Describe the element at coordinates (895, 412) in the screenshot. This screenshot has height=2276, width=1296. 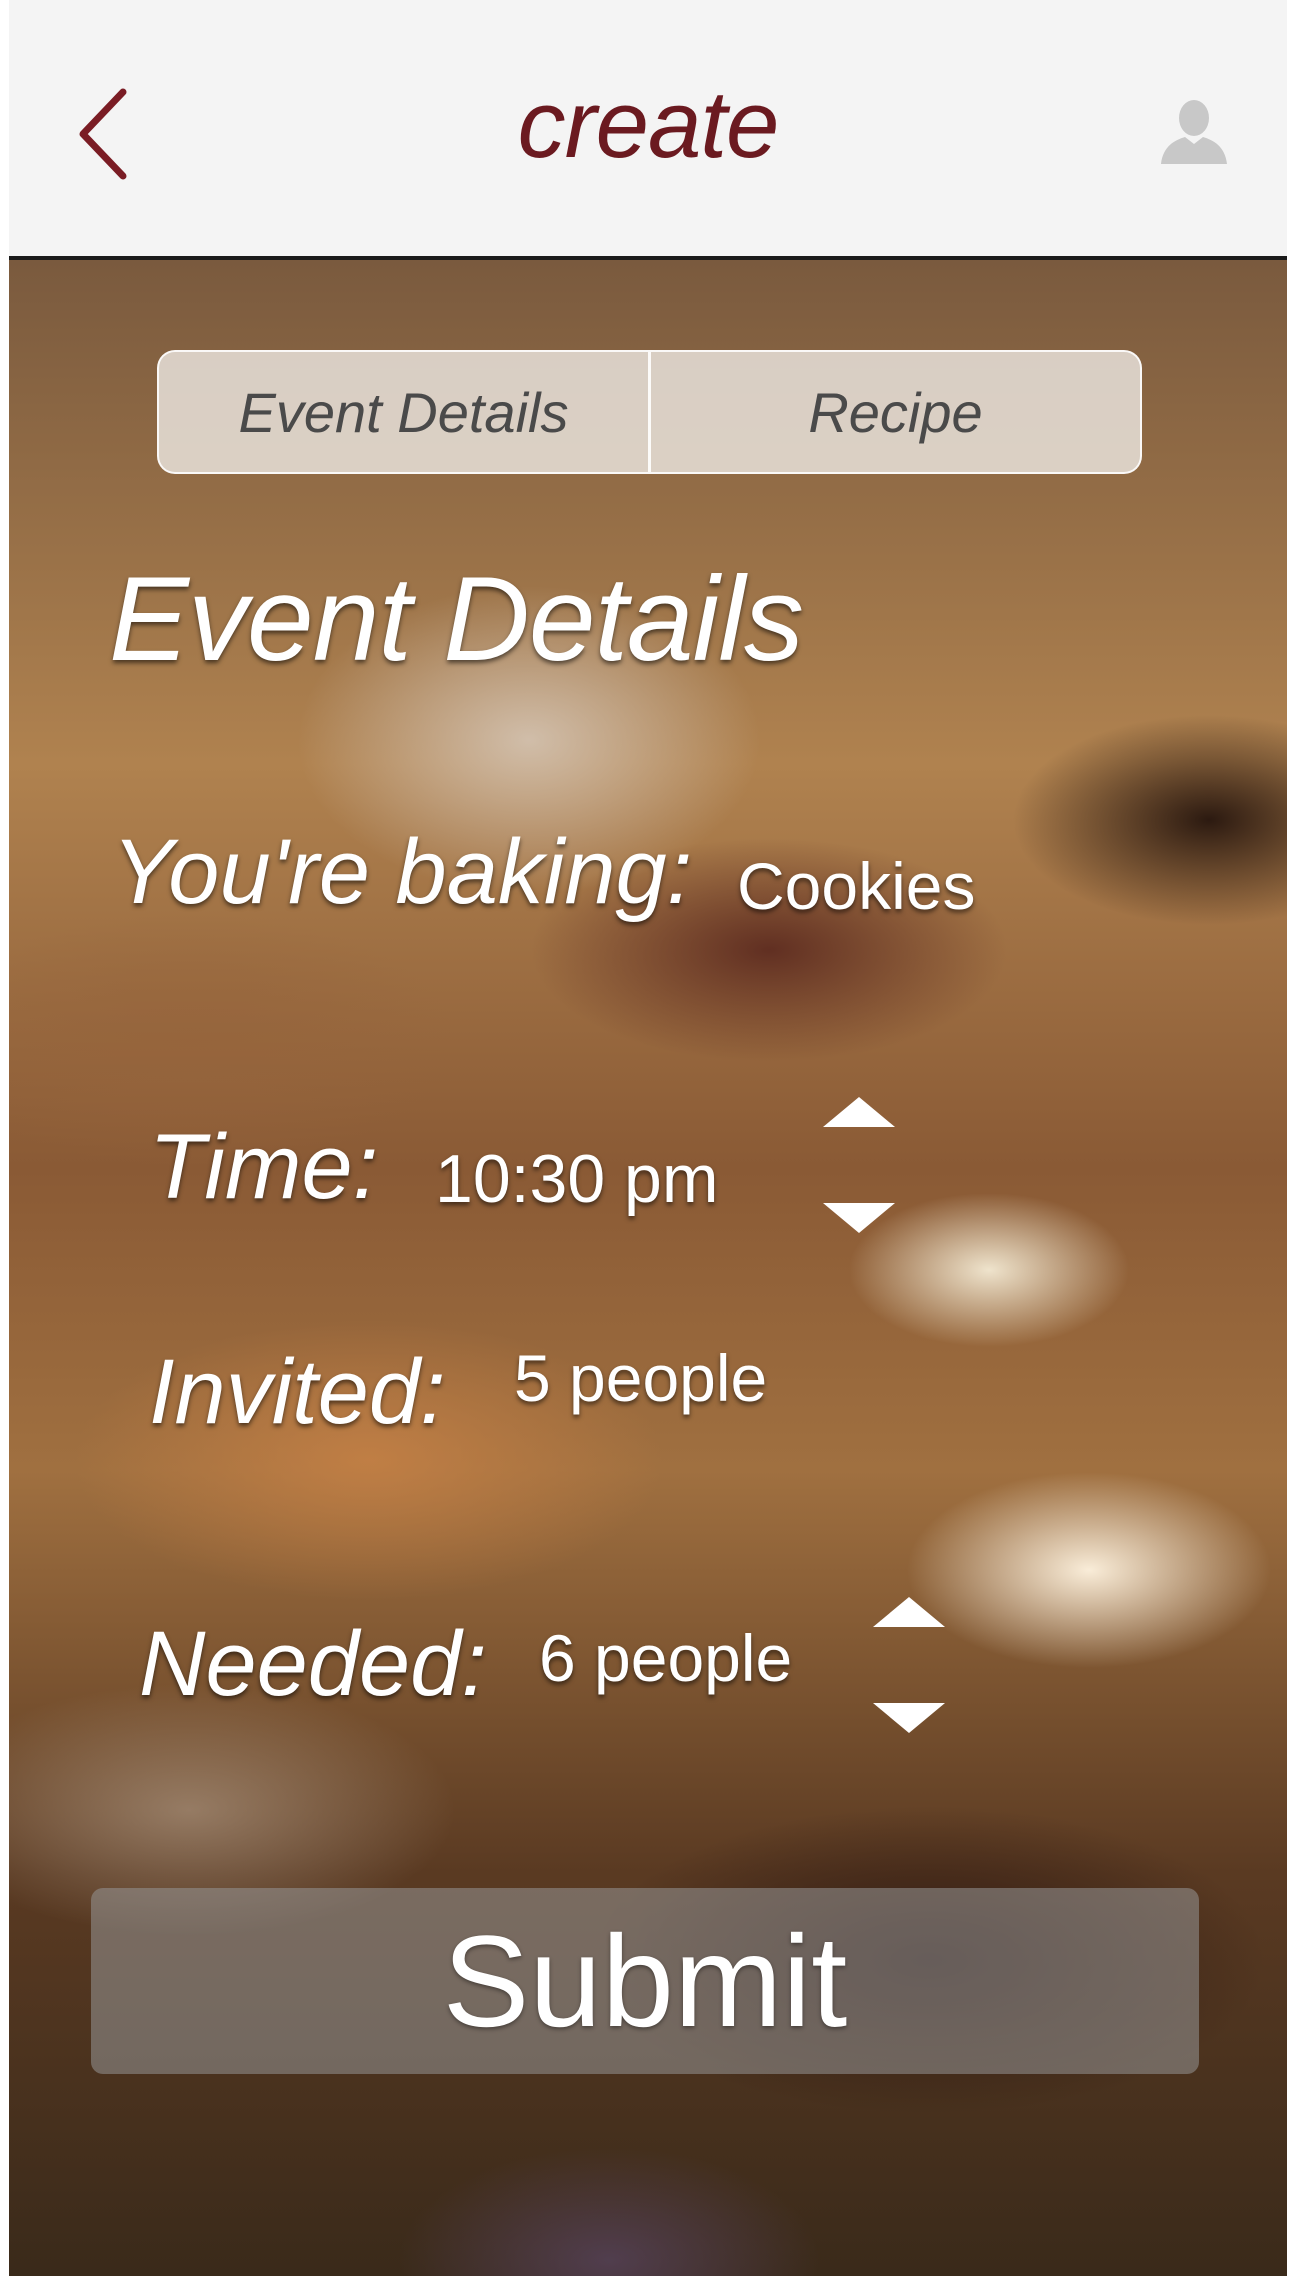
I see `tab-recipe: Recipe` at that location.